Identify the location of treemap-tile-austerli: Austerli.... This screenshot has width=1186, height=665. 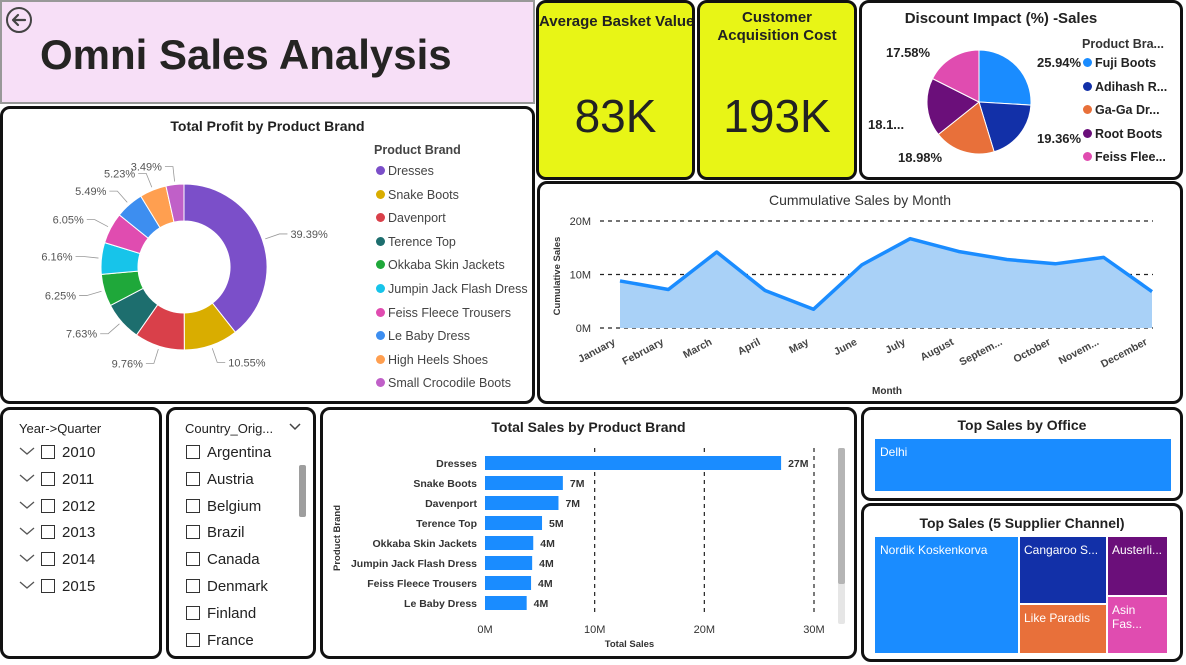
(1137, 566).